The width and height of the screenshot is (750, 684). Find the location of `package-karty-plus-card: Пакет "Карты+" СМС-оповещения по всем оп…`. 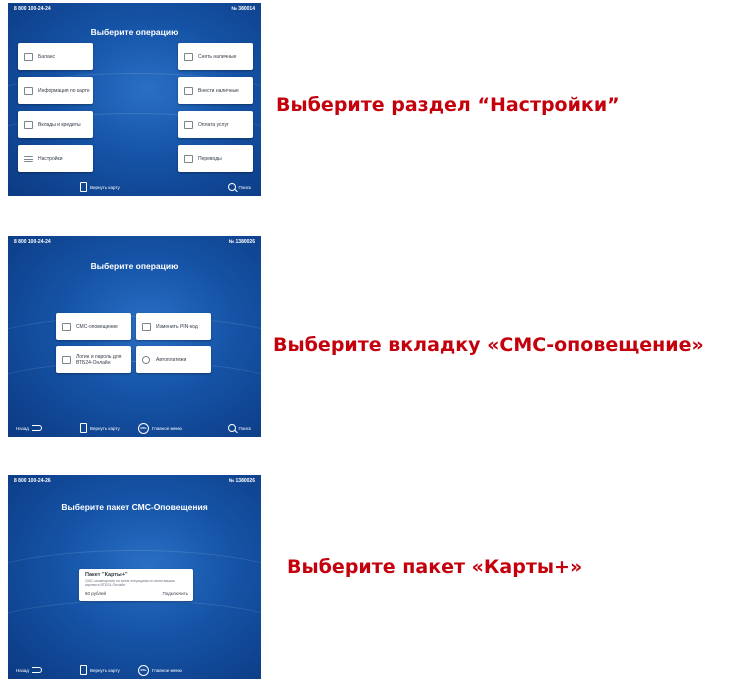

package-karty-plus-card: Пакет "Карты+" СМС-оповещения по всем оп… is located at coordinates (136, 585).